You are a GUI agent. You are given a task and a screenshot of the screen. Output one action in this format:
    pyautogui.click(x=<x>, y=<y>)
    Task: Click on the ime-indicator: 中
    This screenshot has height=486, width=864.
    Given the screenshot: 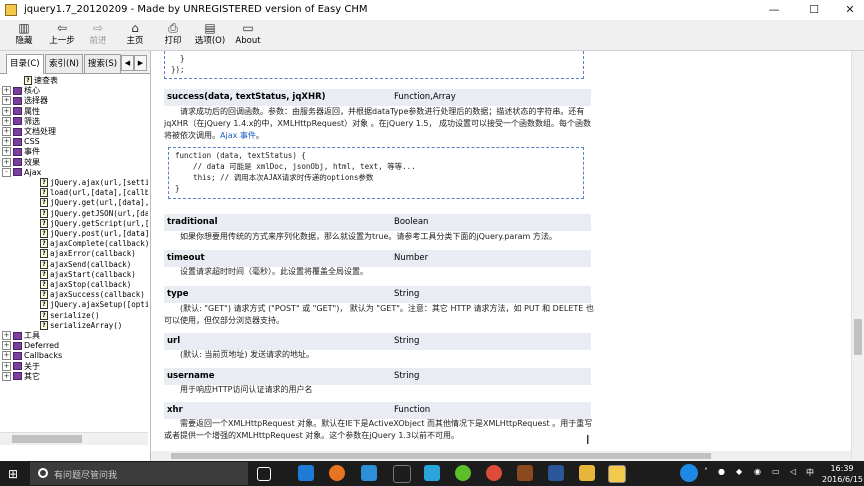 What is the action you would take?
    pyautogui.click(x=810, y=472)
    